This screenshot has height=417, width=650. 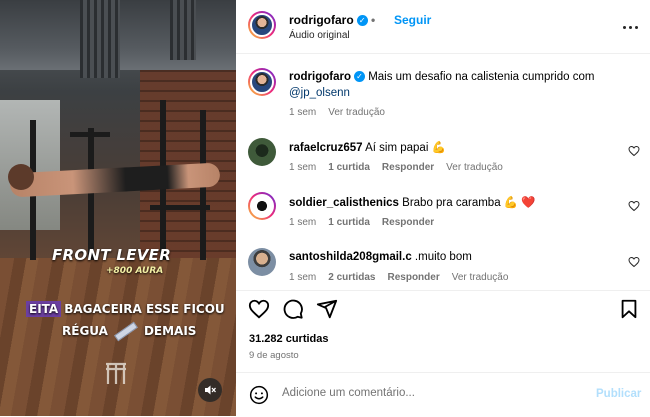 What do you see at coordinates (274, 355) in the screenshot?
I see `post-date: 9 de agosto` at bounding box center [274, 355].